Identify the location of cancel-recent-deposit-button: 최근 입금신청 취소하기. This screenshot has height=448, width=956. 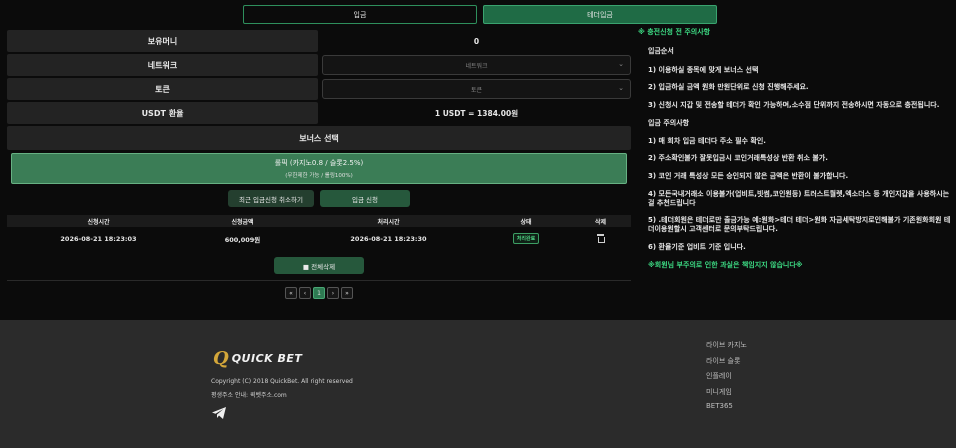
(271, 198).